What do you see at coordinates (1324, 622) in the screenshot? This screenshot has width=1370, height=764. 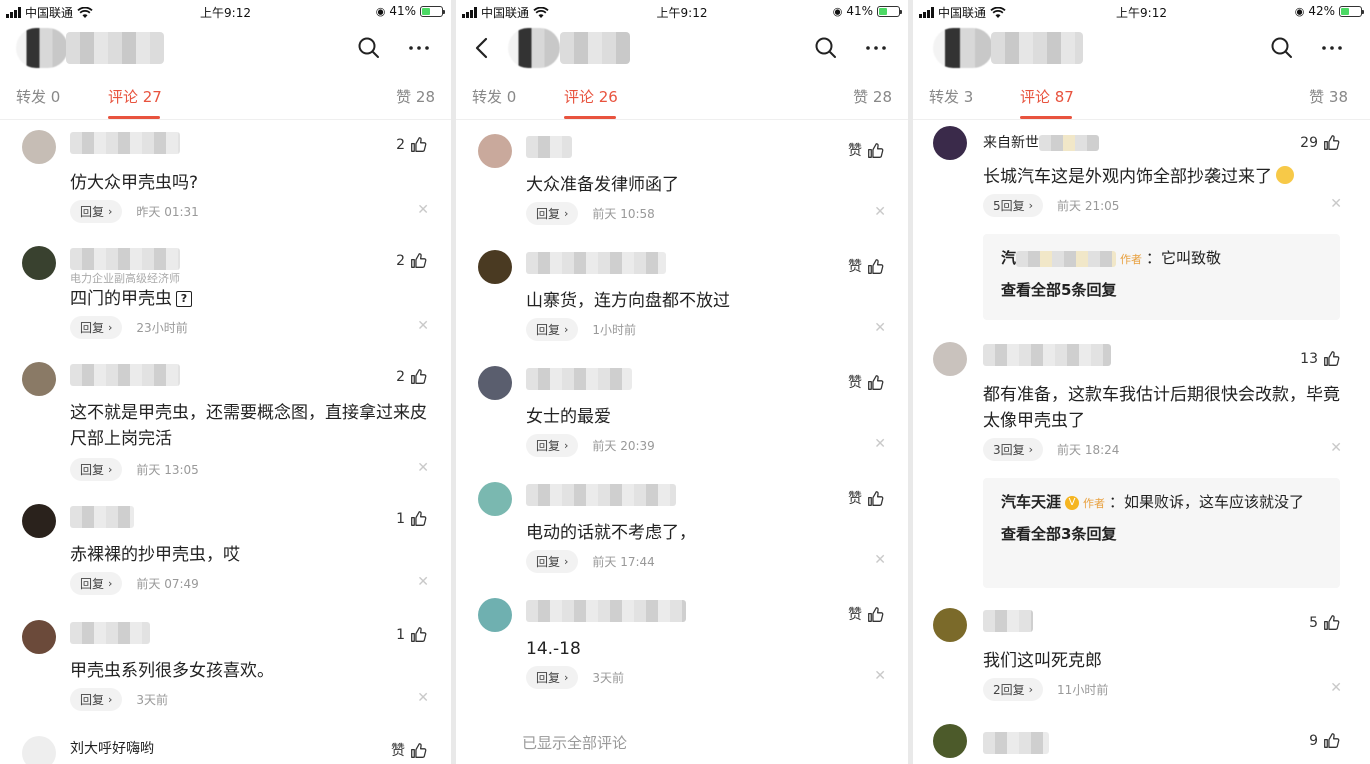 I see `like-button: 5` at bounding box center [1324, 622].